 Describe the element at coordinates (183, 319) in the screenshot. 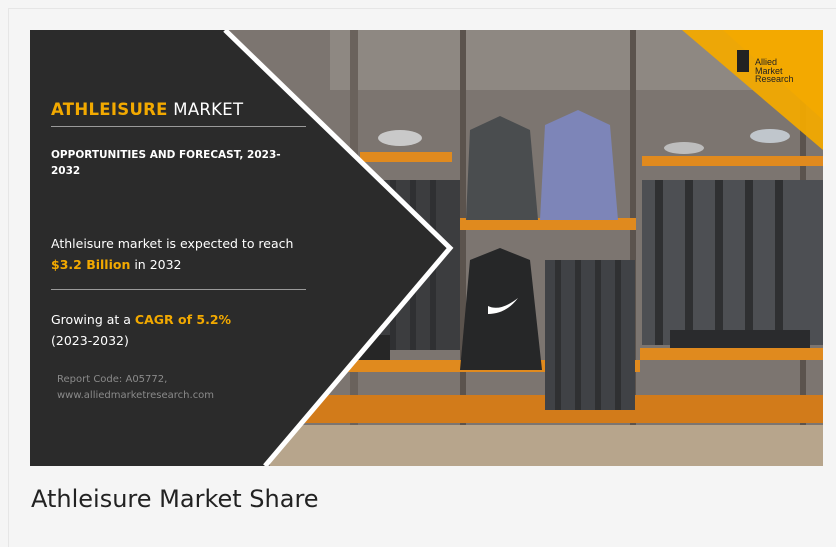

I see `growth-value: CAGR of 5.2%` at that location.